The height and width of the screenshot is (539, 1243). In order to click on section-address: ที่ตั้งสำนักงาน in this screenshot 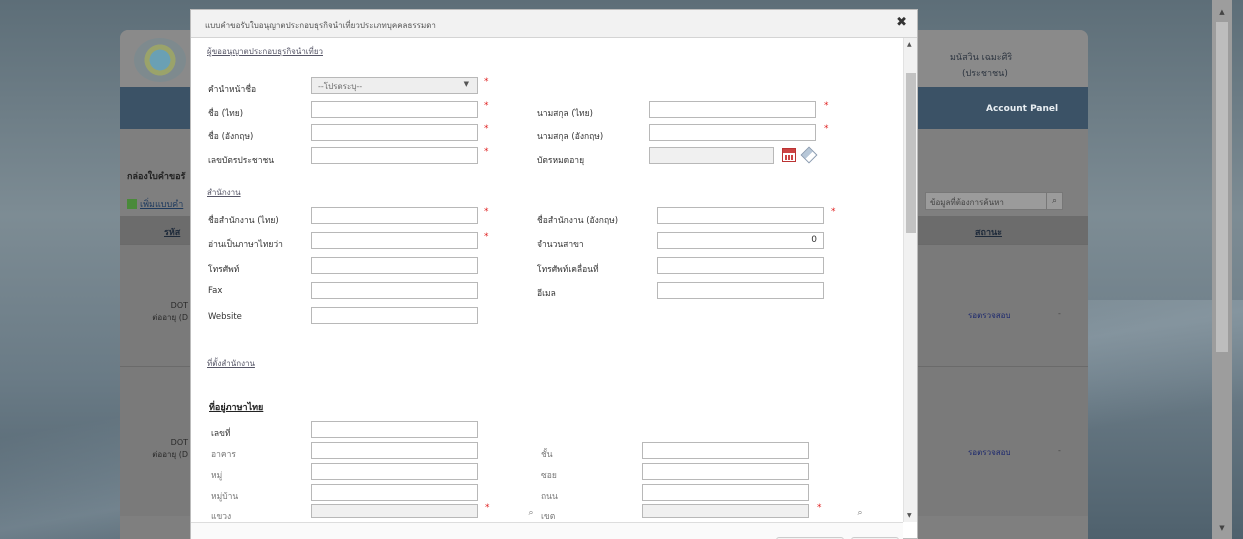, I will do `click(231, 363)`.